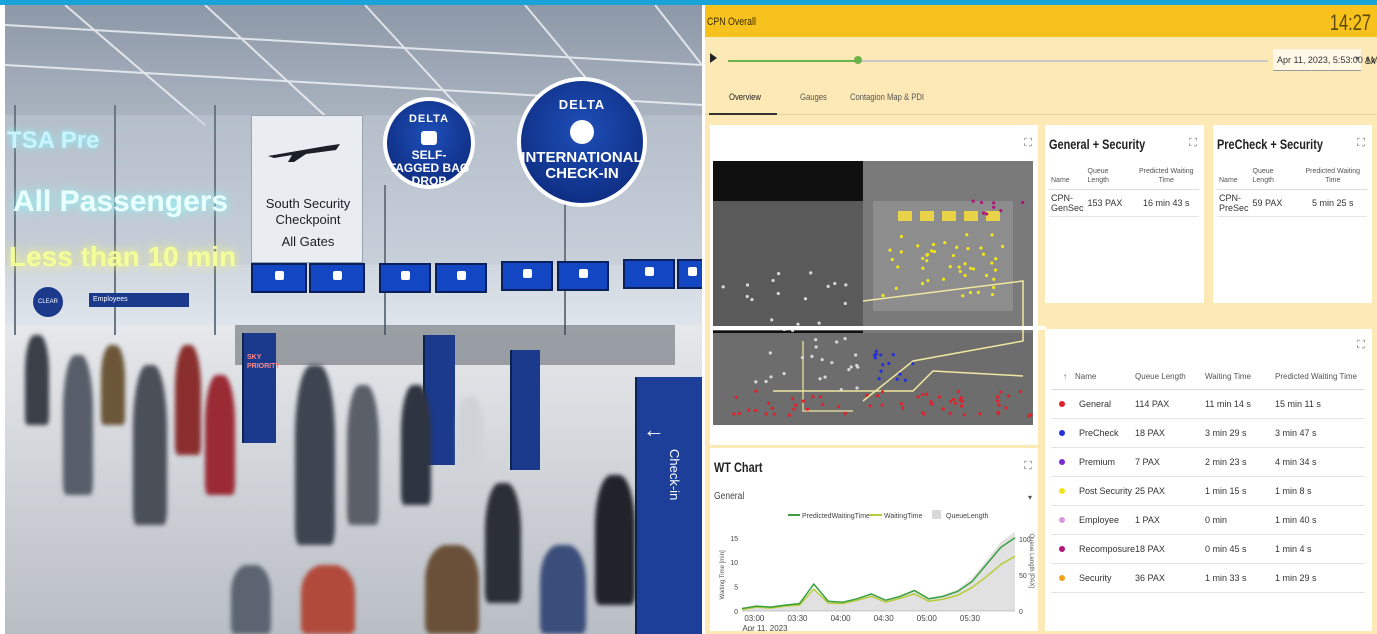 The image size is (1377, 634). What do you see at coordinates (1370, 61) in the screenshot?
I see `playback-speed: 1x` at bounding box center [1370, 61].